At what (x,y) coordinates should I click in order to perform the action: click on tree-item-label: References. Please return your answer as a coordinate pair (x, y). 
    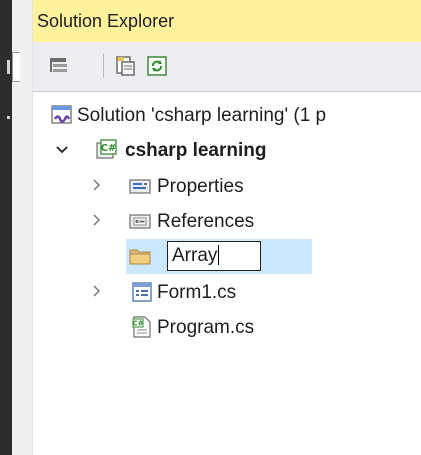
    Looking at the image, I should click on (206, 221).